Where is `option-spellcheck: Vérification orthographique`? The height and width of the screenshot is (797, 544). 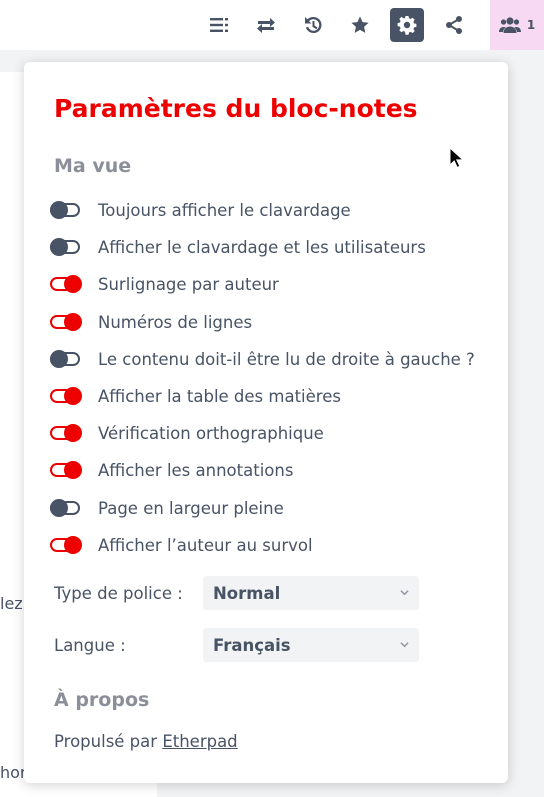
option-spellcheck: Vérification orthographique is located at coordinates (187, 433).